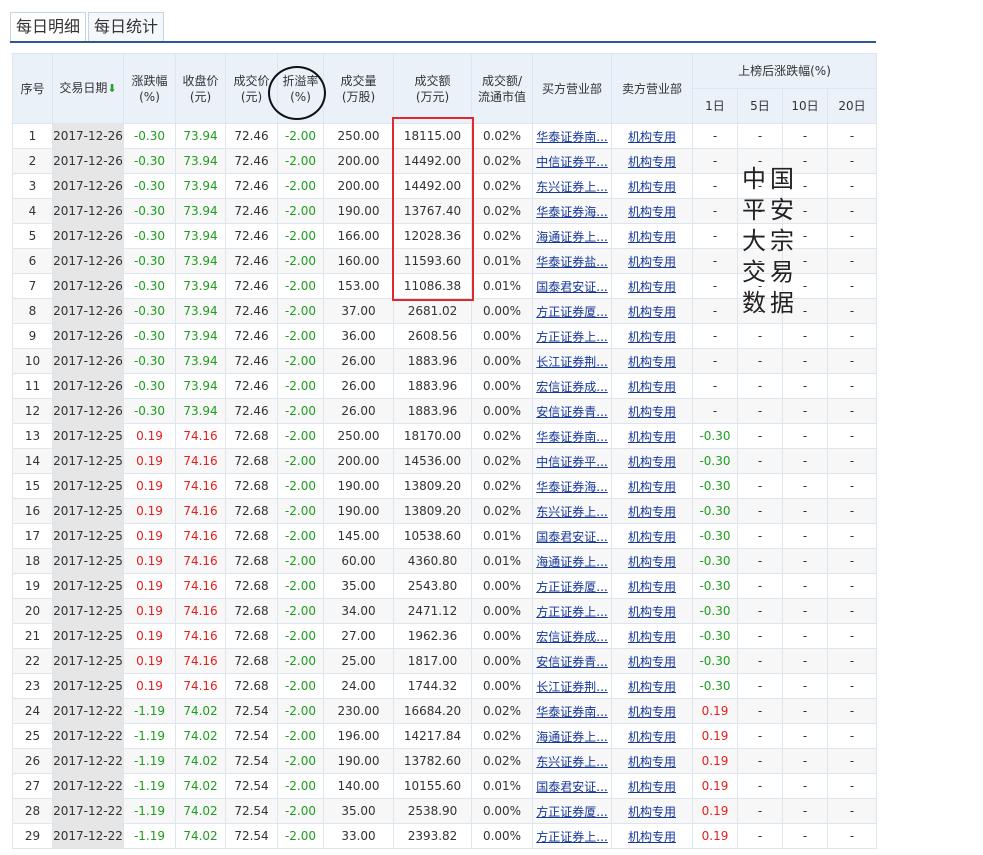  Describe the element at coordinates (126, 27) in the screenshot. I see `tab-daily-stats: 每日统计` at that location.